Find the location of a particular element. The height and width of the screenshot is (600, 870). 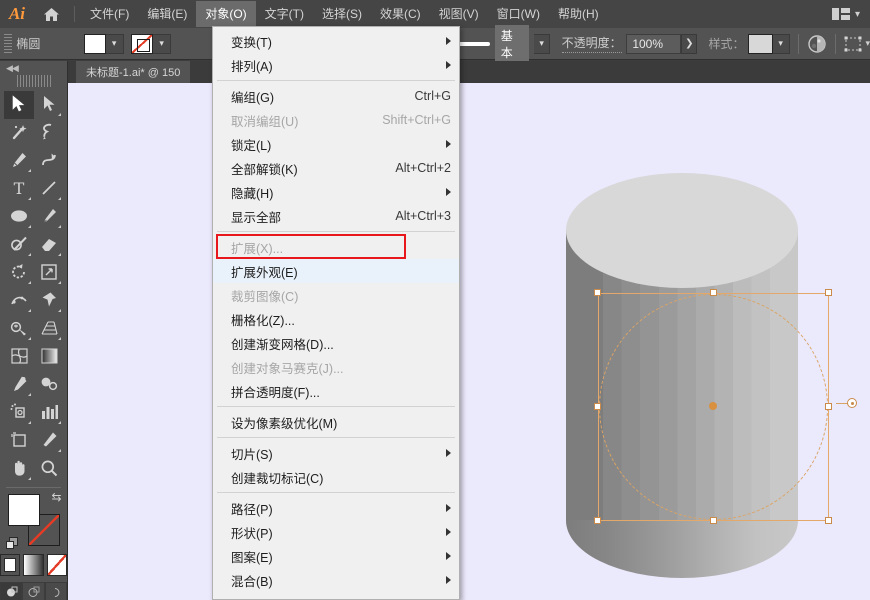

shape-builder-tool is located at coordinates (19, 329).